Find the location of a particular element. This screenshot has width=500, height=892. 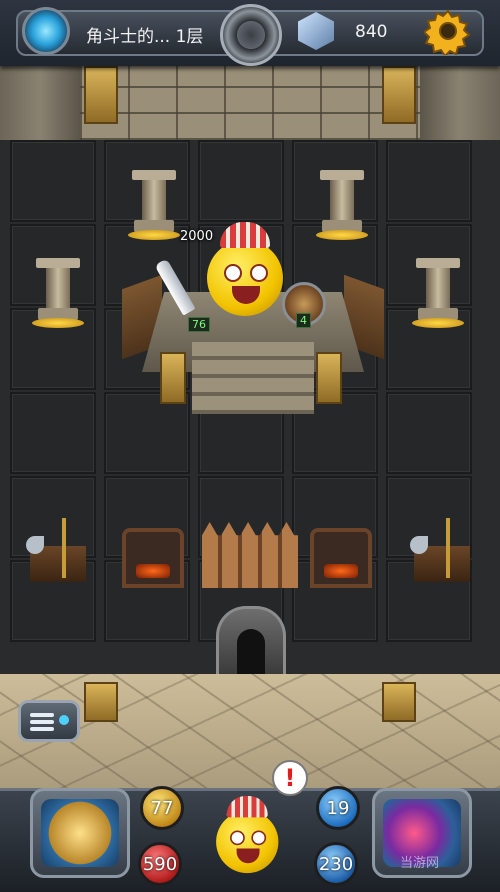

right-gold-ornament is located at coordinates (399, 95).